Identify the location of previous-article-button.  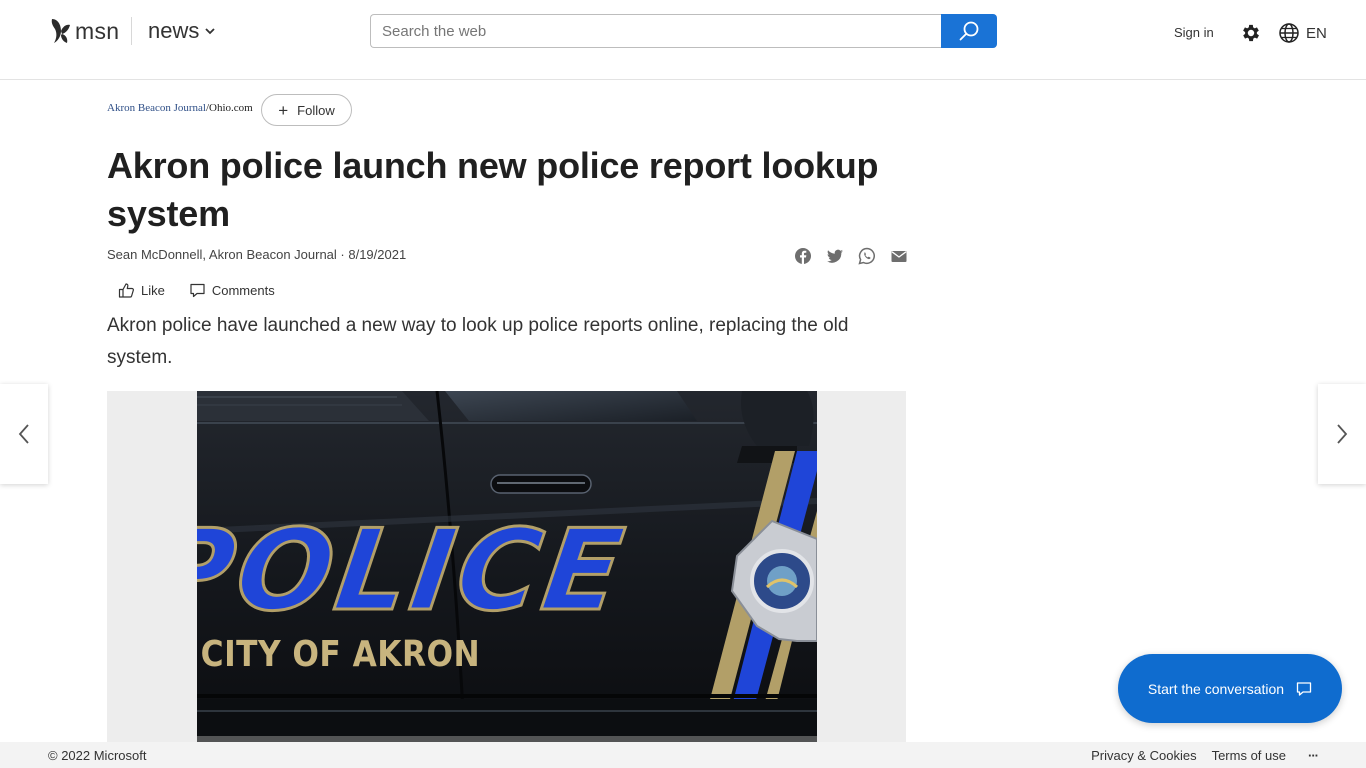
(24, 434).